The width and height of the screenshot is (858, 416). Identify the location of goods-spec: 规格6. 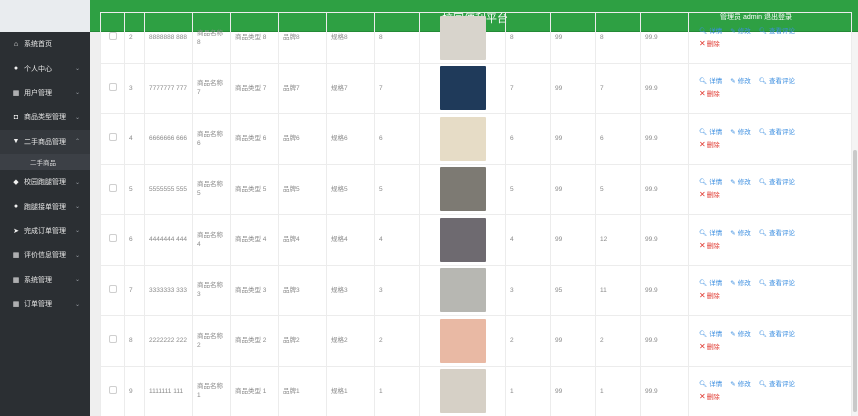
(350, 139).